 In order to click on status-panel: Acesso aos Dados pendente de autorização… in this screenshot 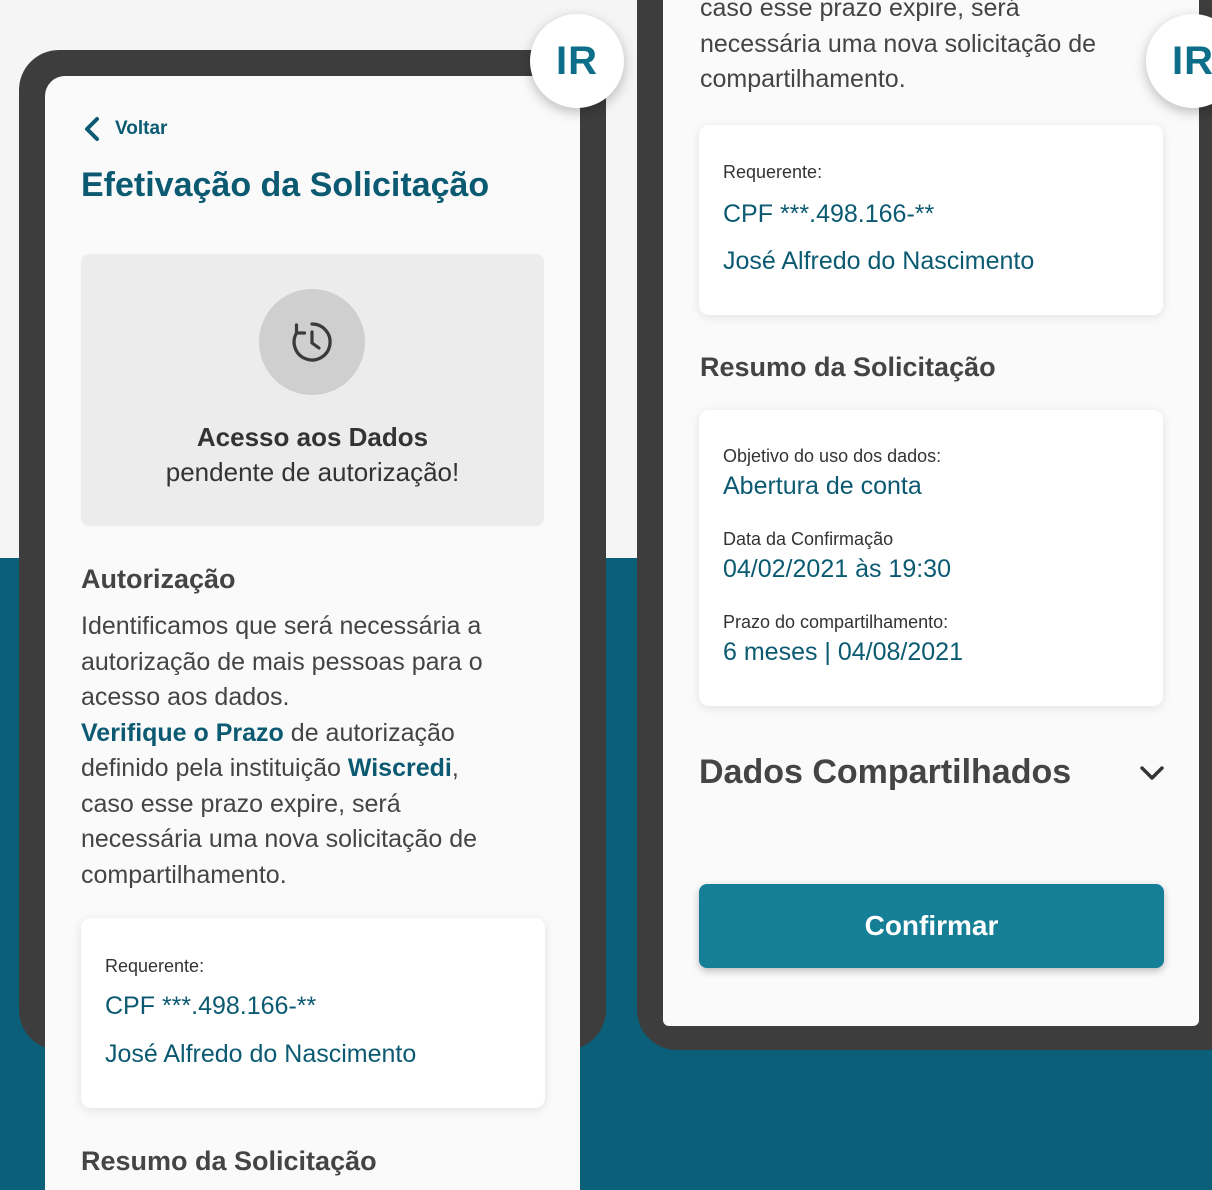, I will do `click(312, 390)`.